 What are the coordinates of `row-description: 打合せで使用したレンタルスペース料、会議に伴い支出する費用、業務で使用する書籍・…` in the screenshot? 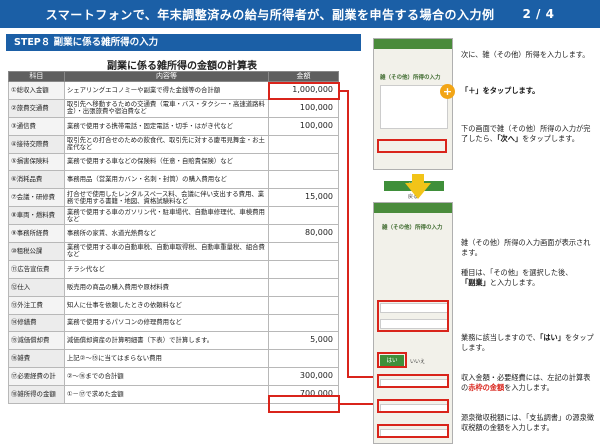 It's located at (166, 198).